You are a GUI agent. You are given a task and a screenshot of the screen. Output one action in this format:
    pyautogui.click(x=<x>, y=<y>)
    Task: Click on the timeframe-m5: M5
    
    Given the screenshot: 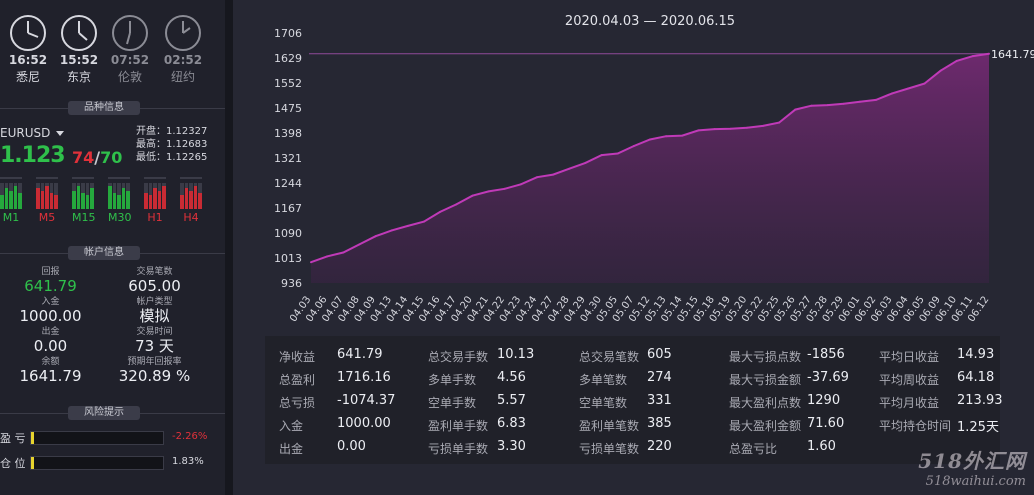 What is the action you would take?
    pyautogui.click(x=47, y=200)
    